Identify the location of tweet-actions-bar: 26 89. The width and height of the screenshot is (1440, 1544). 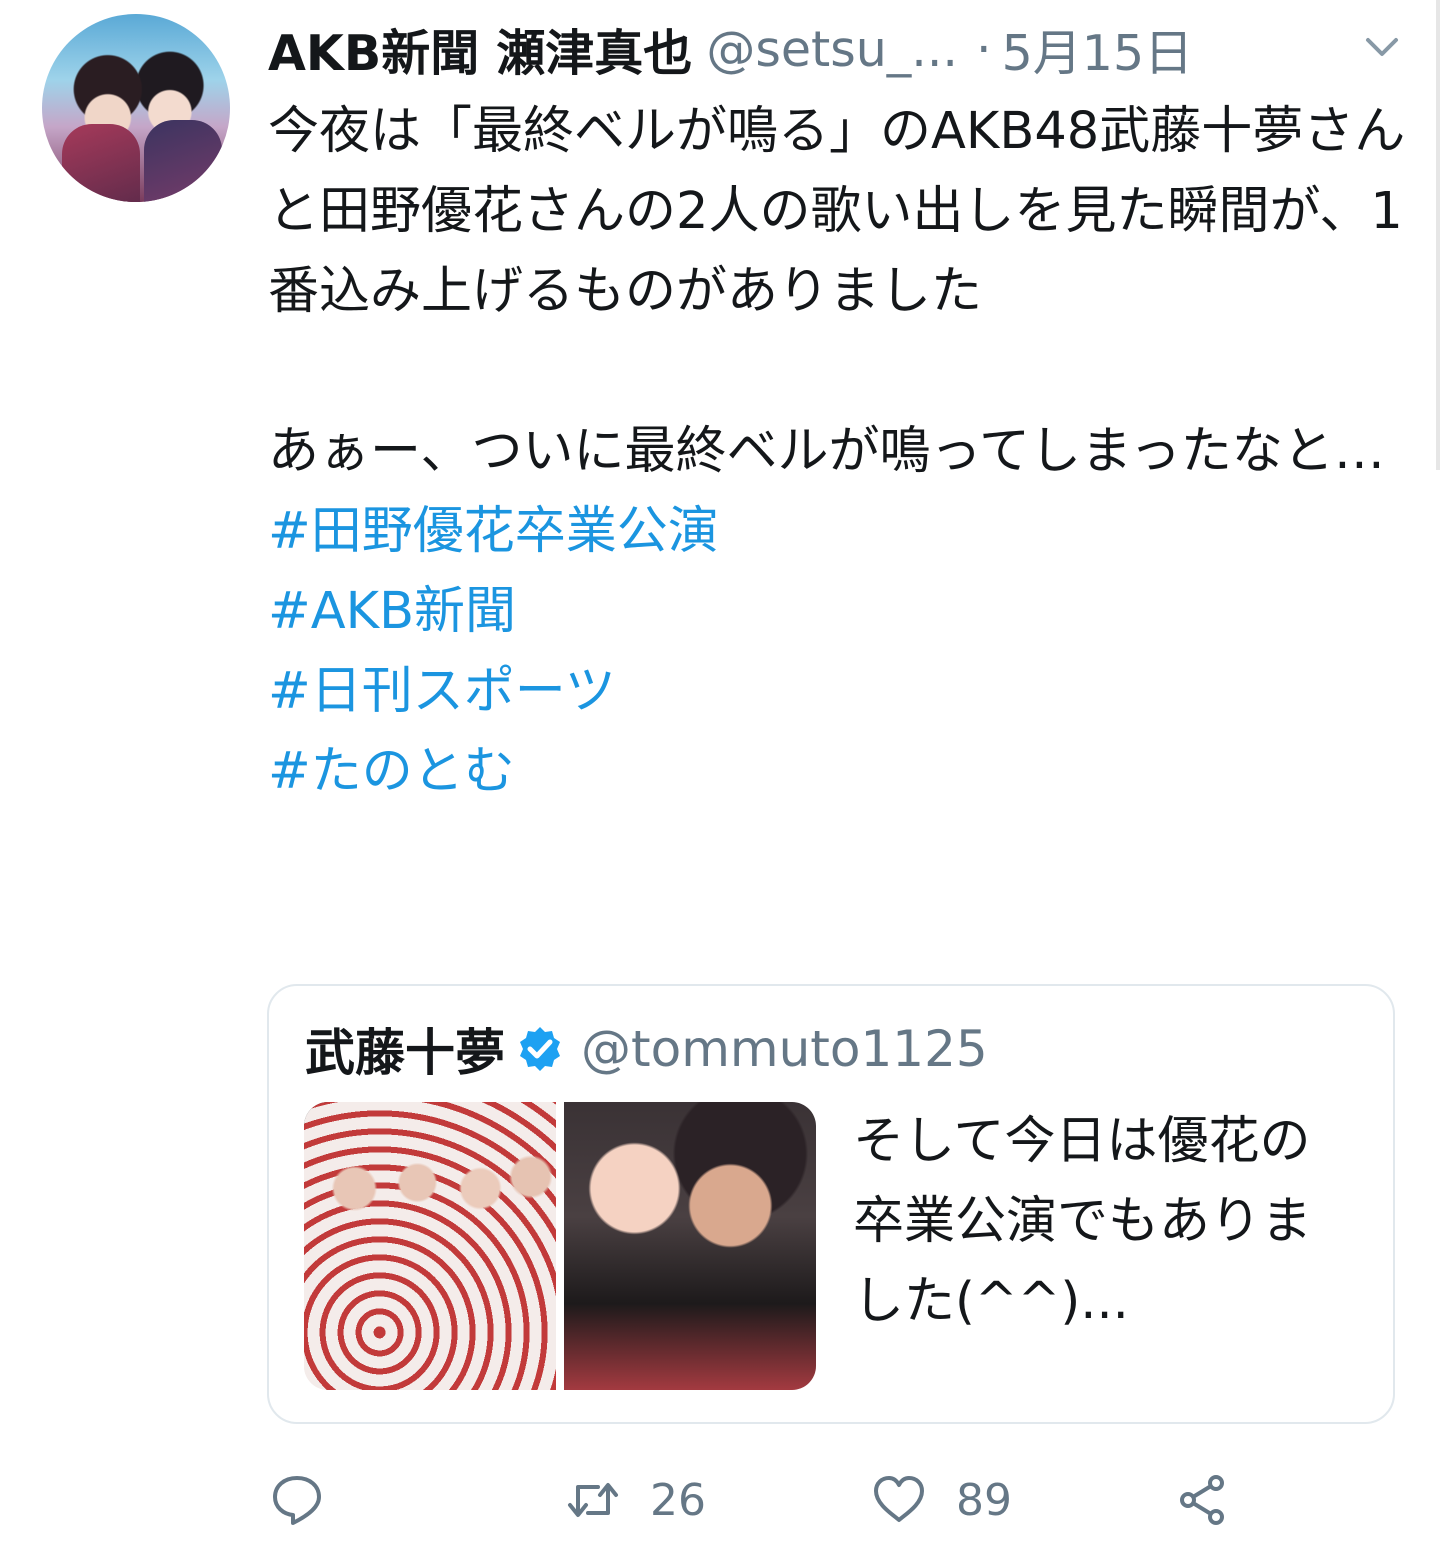
(720, 1500).